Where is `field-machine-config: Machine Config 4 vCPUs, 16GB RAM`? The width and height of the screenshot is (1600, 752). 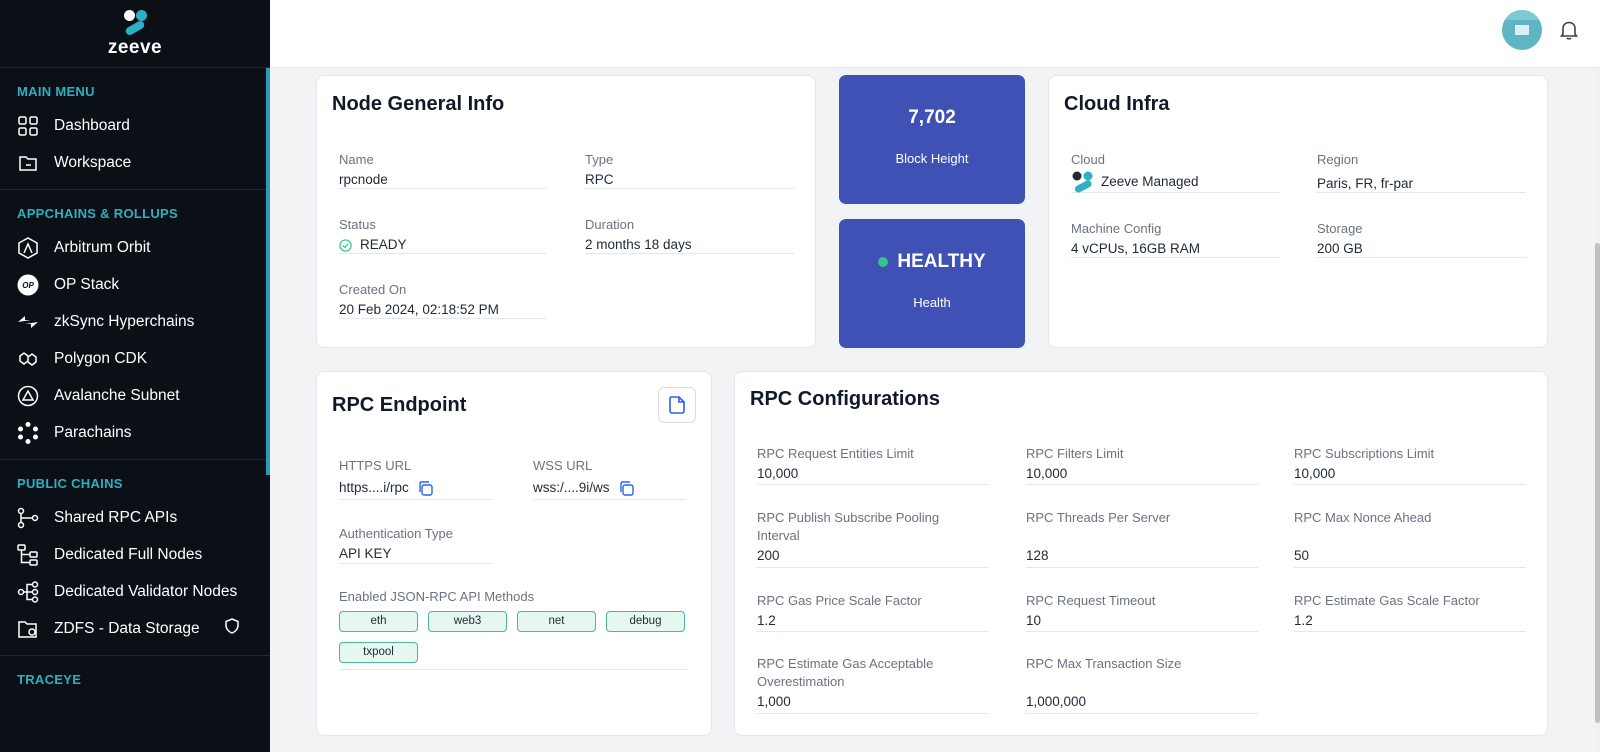 field-machine-config: Machine Config 4 vCPUs, 16GB RAM is located at coordinates (1175, 239).